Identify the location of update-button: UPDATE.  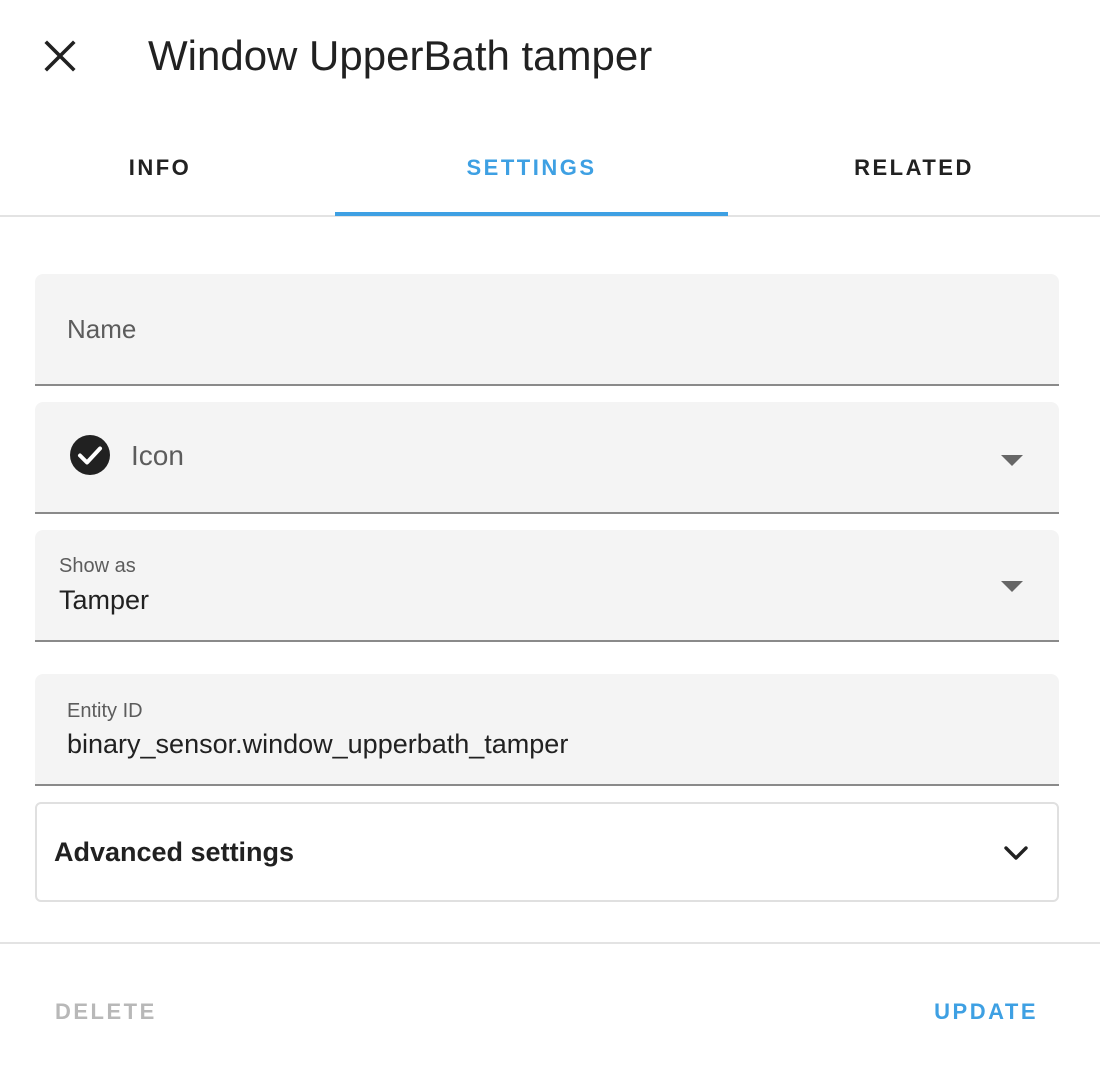
(986, 1012).